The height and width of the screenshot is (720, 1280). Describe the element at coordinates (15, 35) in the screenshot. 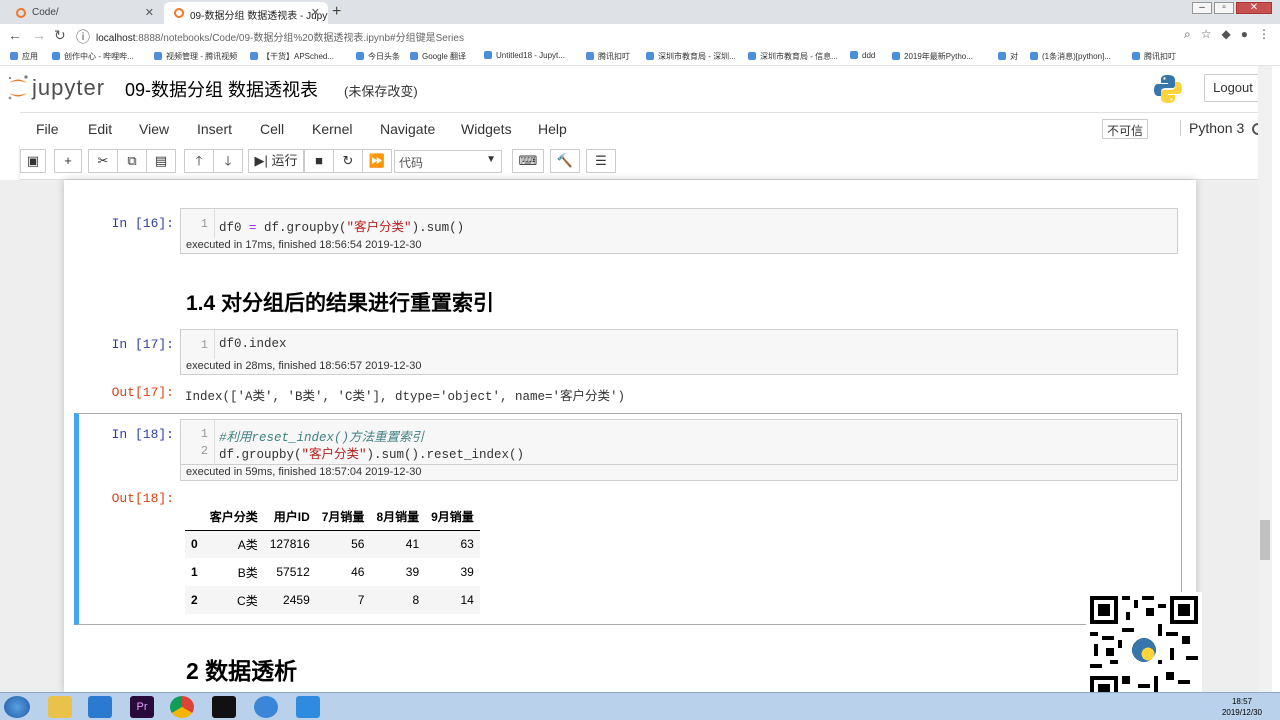

I see `back-icon: ←` at that location.